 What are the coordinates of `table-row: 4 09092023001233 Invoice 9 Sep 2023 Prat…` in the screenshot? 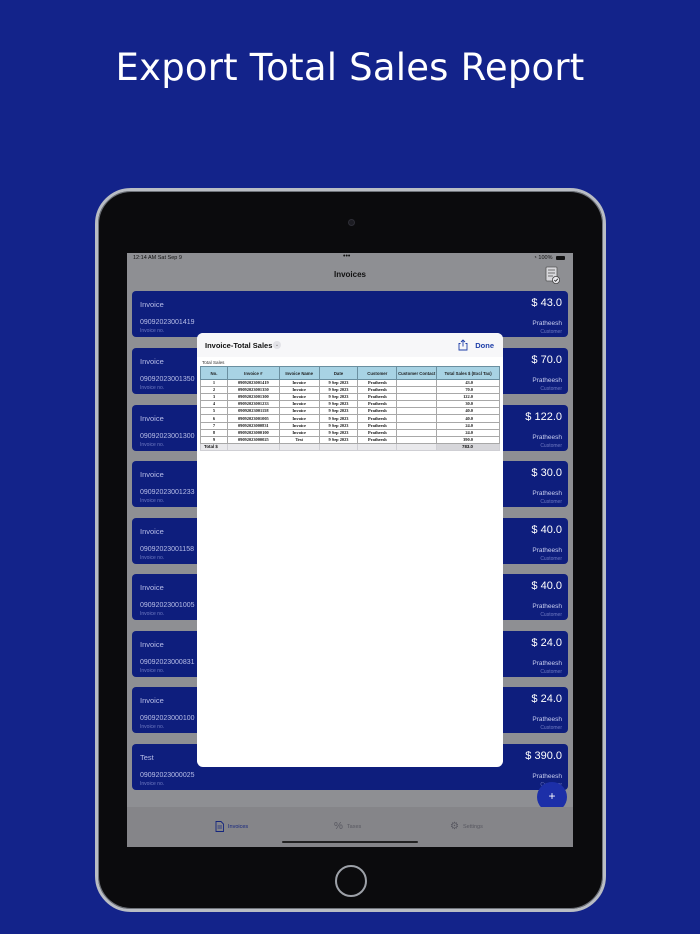 It's located at (350, 404).